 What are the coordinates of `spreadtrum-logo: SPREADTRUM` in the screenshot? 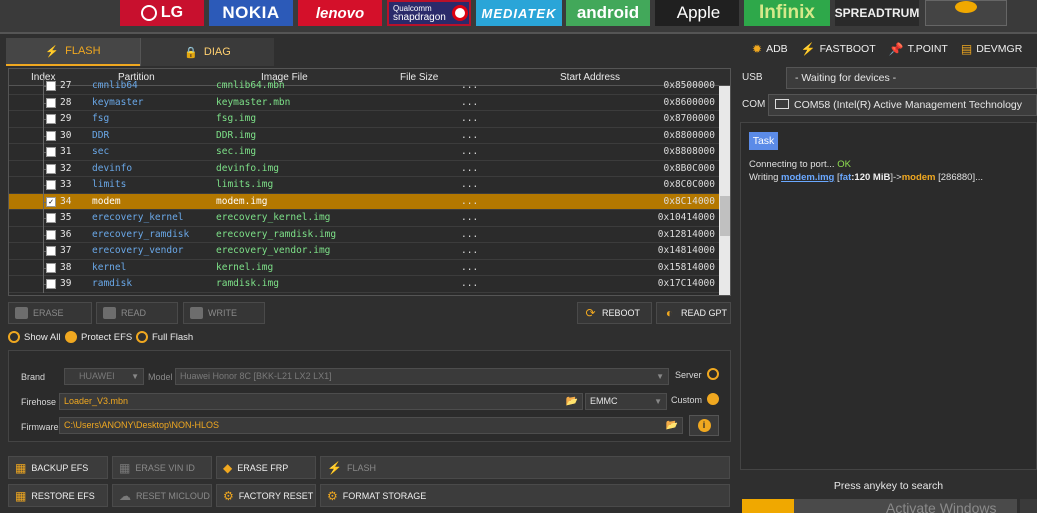 It's located at (877, 13).